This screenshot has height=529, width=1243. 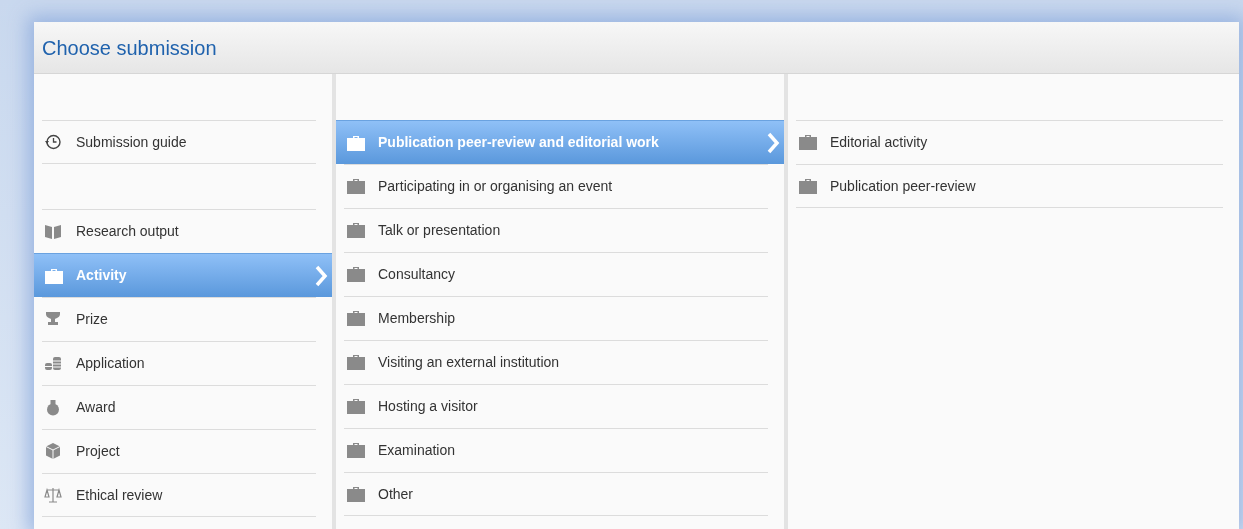 I want to click on menu-item: Participating in or organising an event, so click(x=560, y=186).